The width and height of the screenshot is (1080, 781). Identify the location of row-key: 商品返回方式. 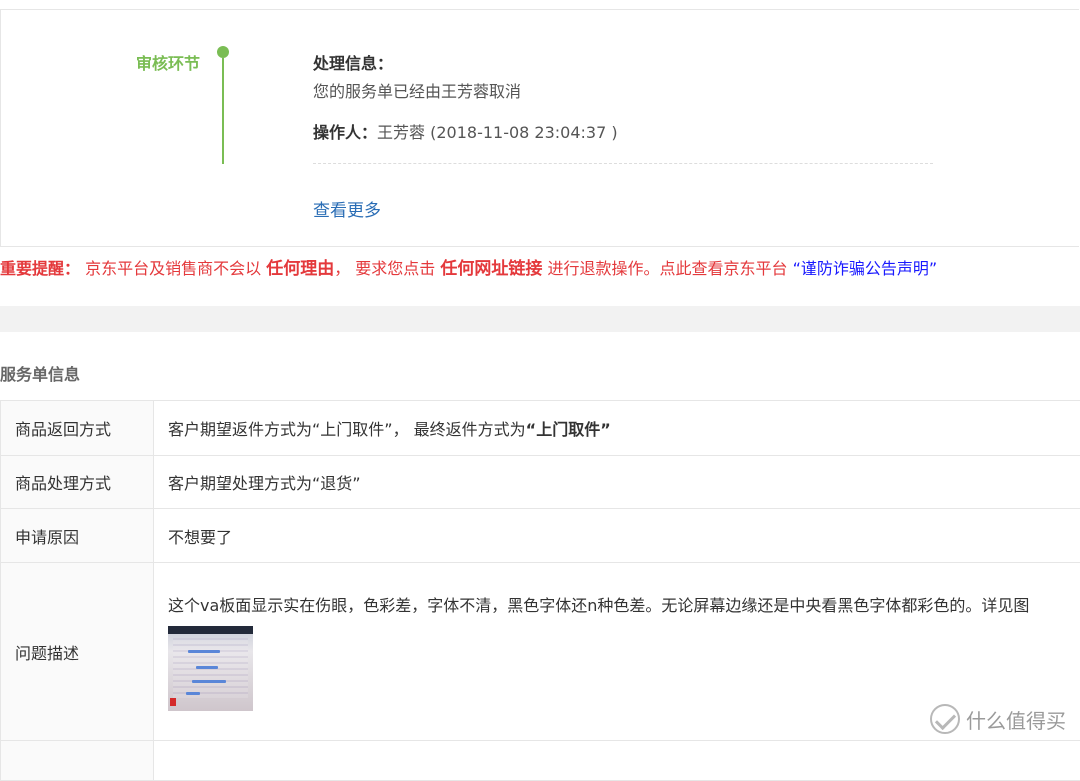
(77, 428).